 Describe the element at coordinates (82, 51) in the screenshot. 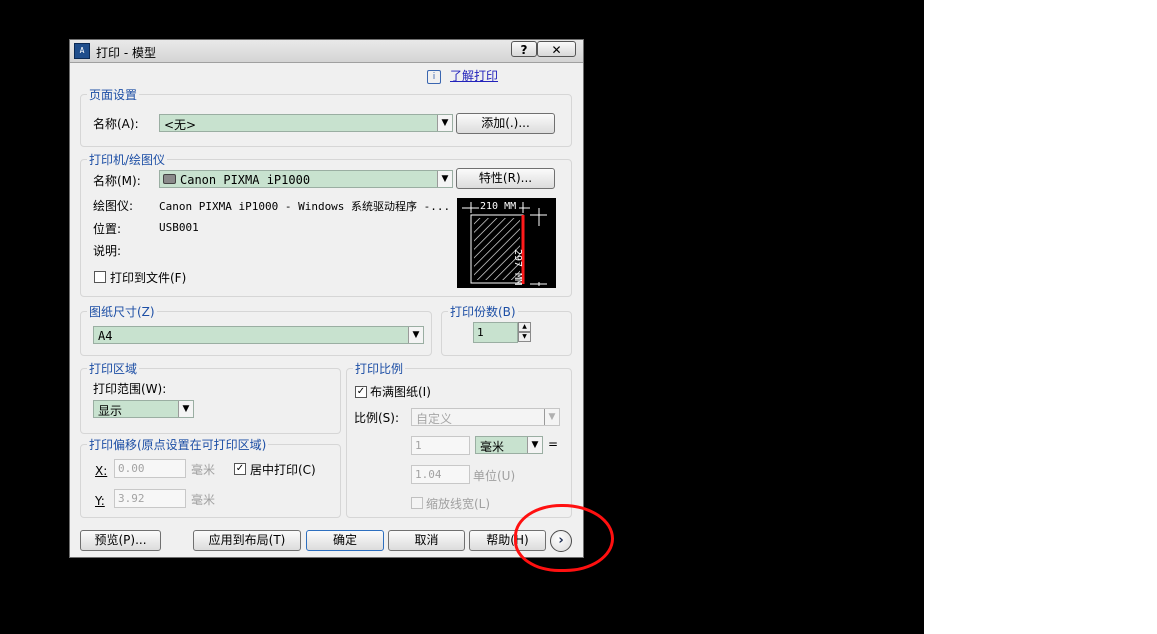

I see `autocad-icon: A` at that location.